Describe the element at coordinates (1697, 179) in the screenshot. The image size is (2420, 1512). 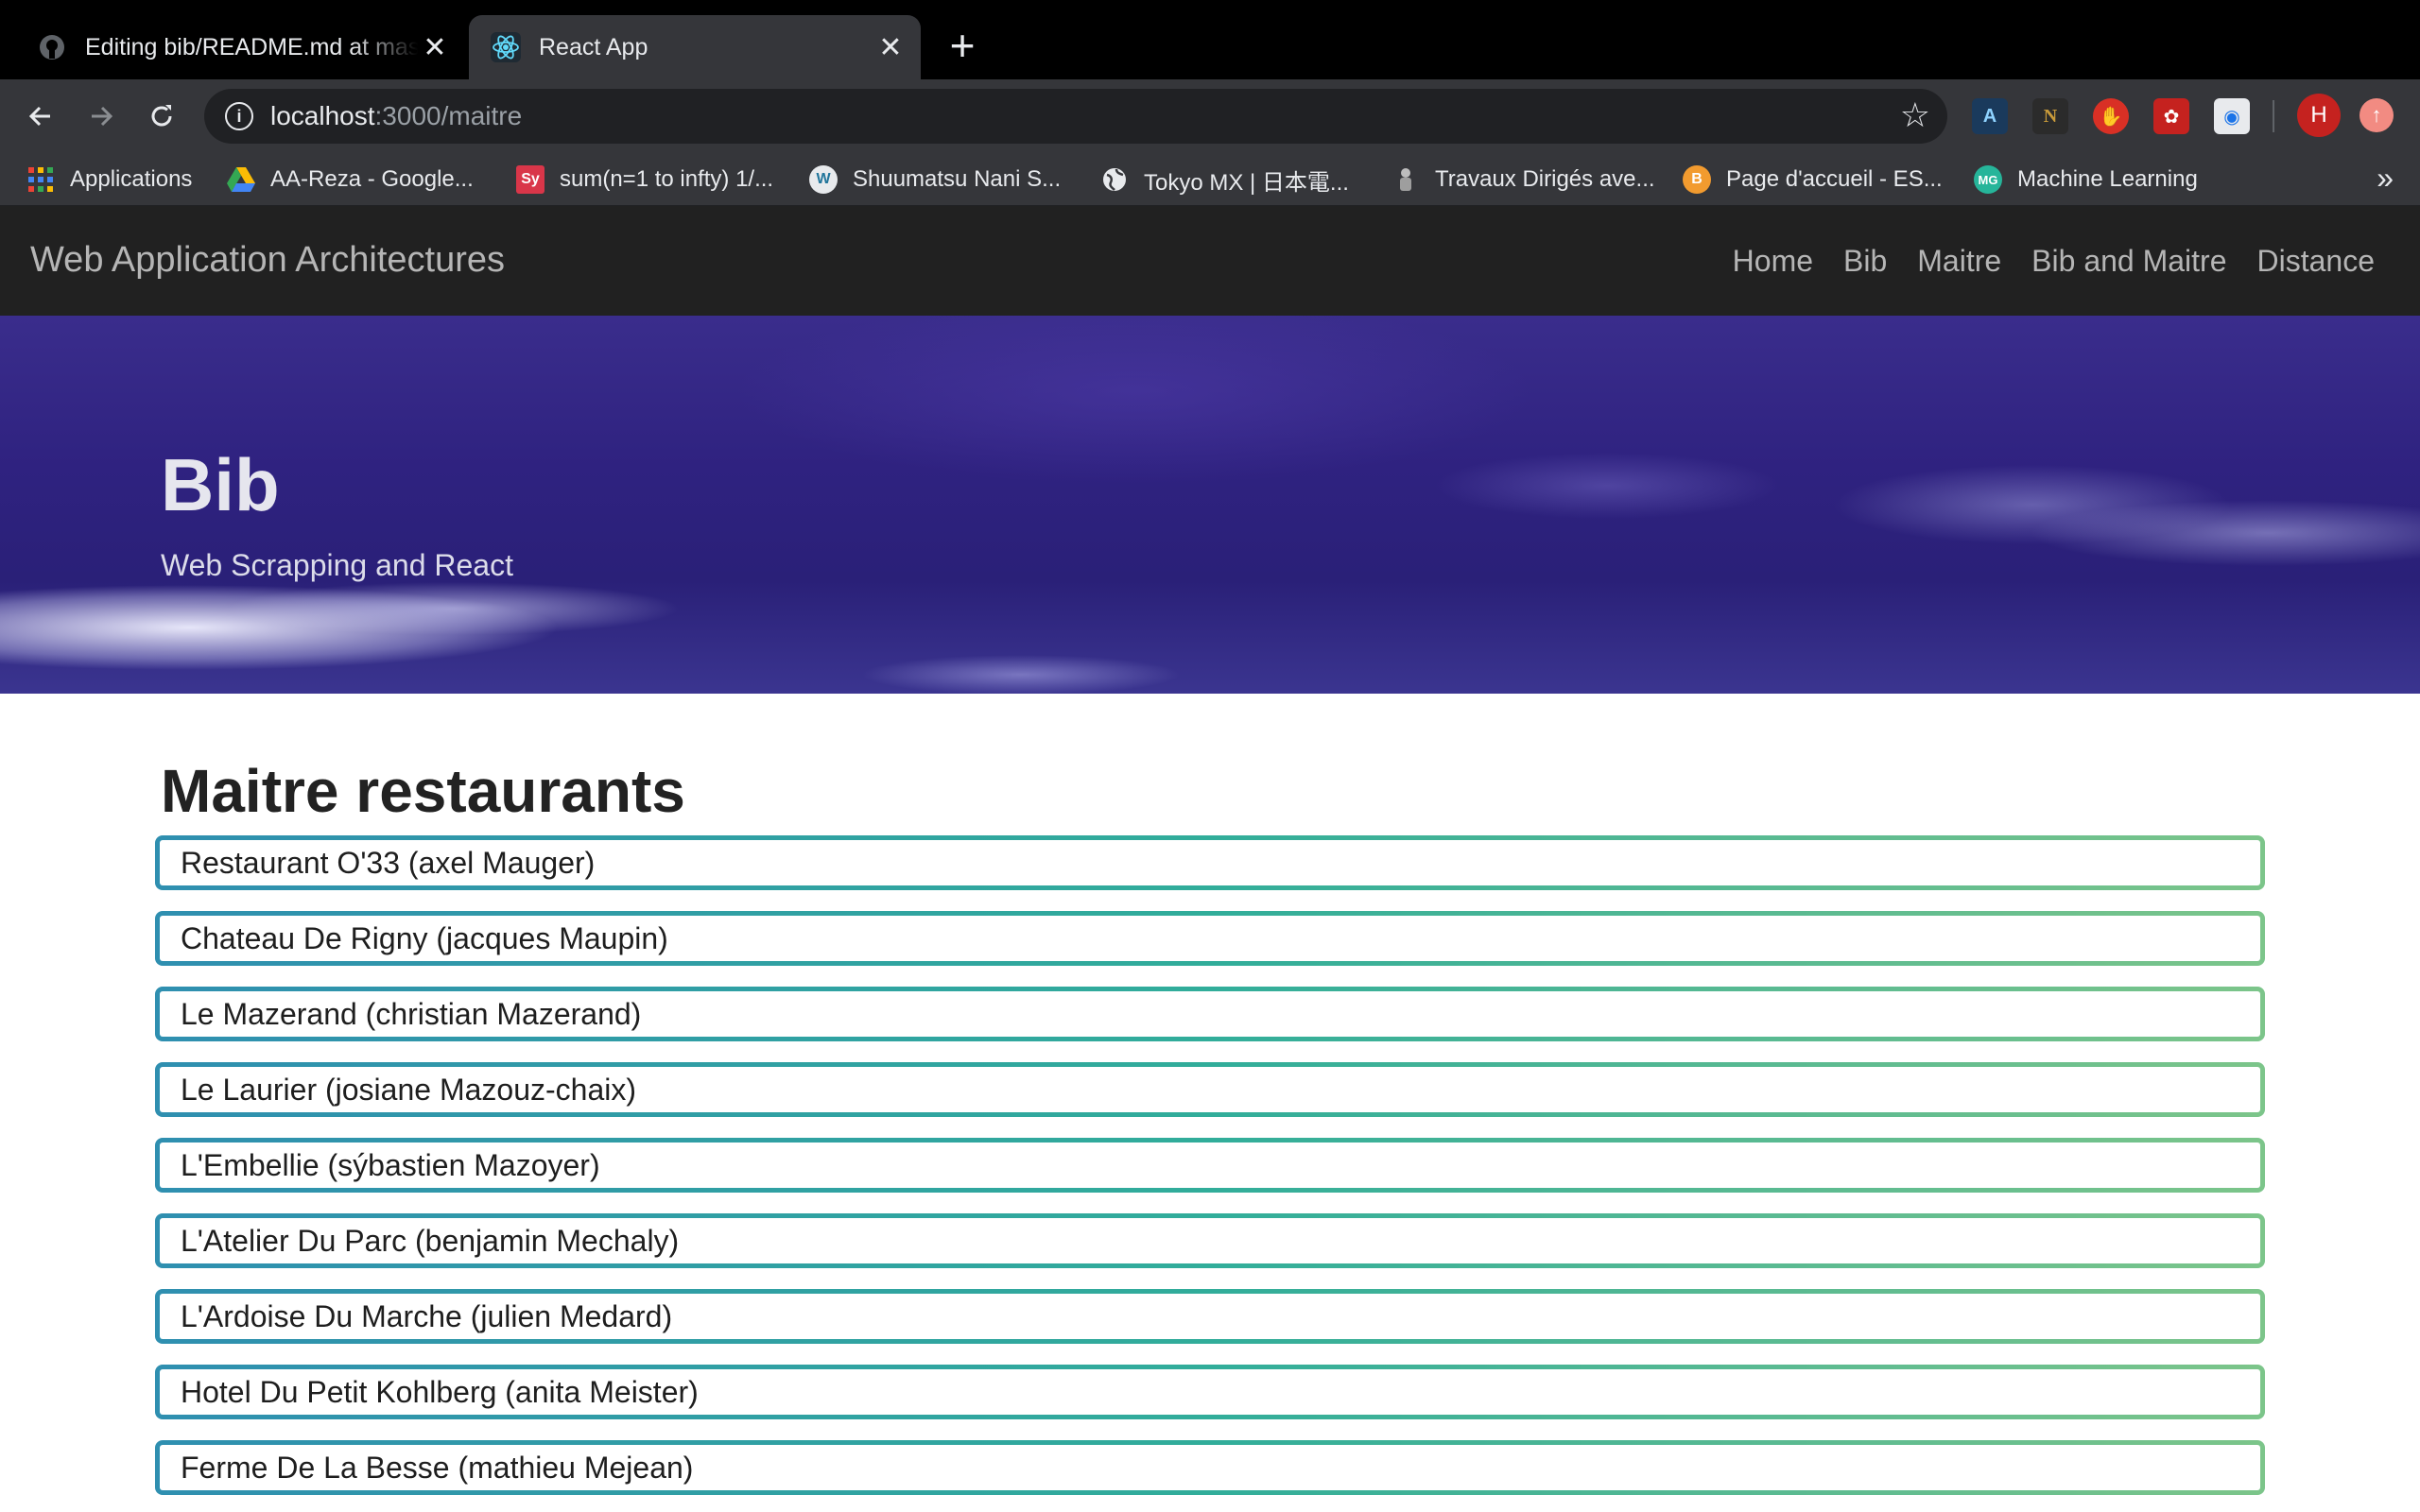
I see `esilv-icon: B` at that location.